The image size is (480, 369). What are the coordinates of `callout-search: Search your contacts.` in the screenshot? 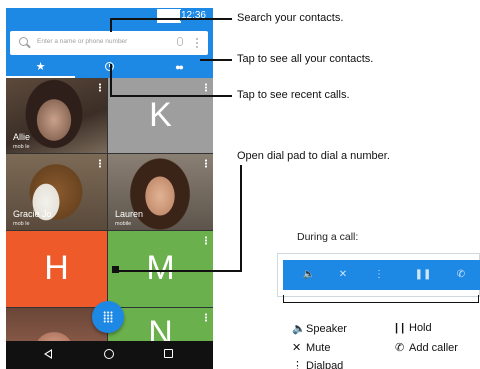 It's located at (290, 18).